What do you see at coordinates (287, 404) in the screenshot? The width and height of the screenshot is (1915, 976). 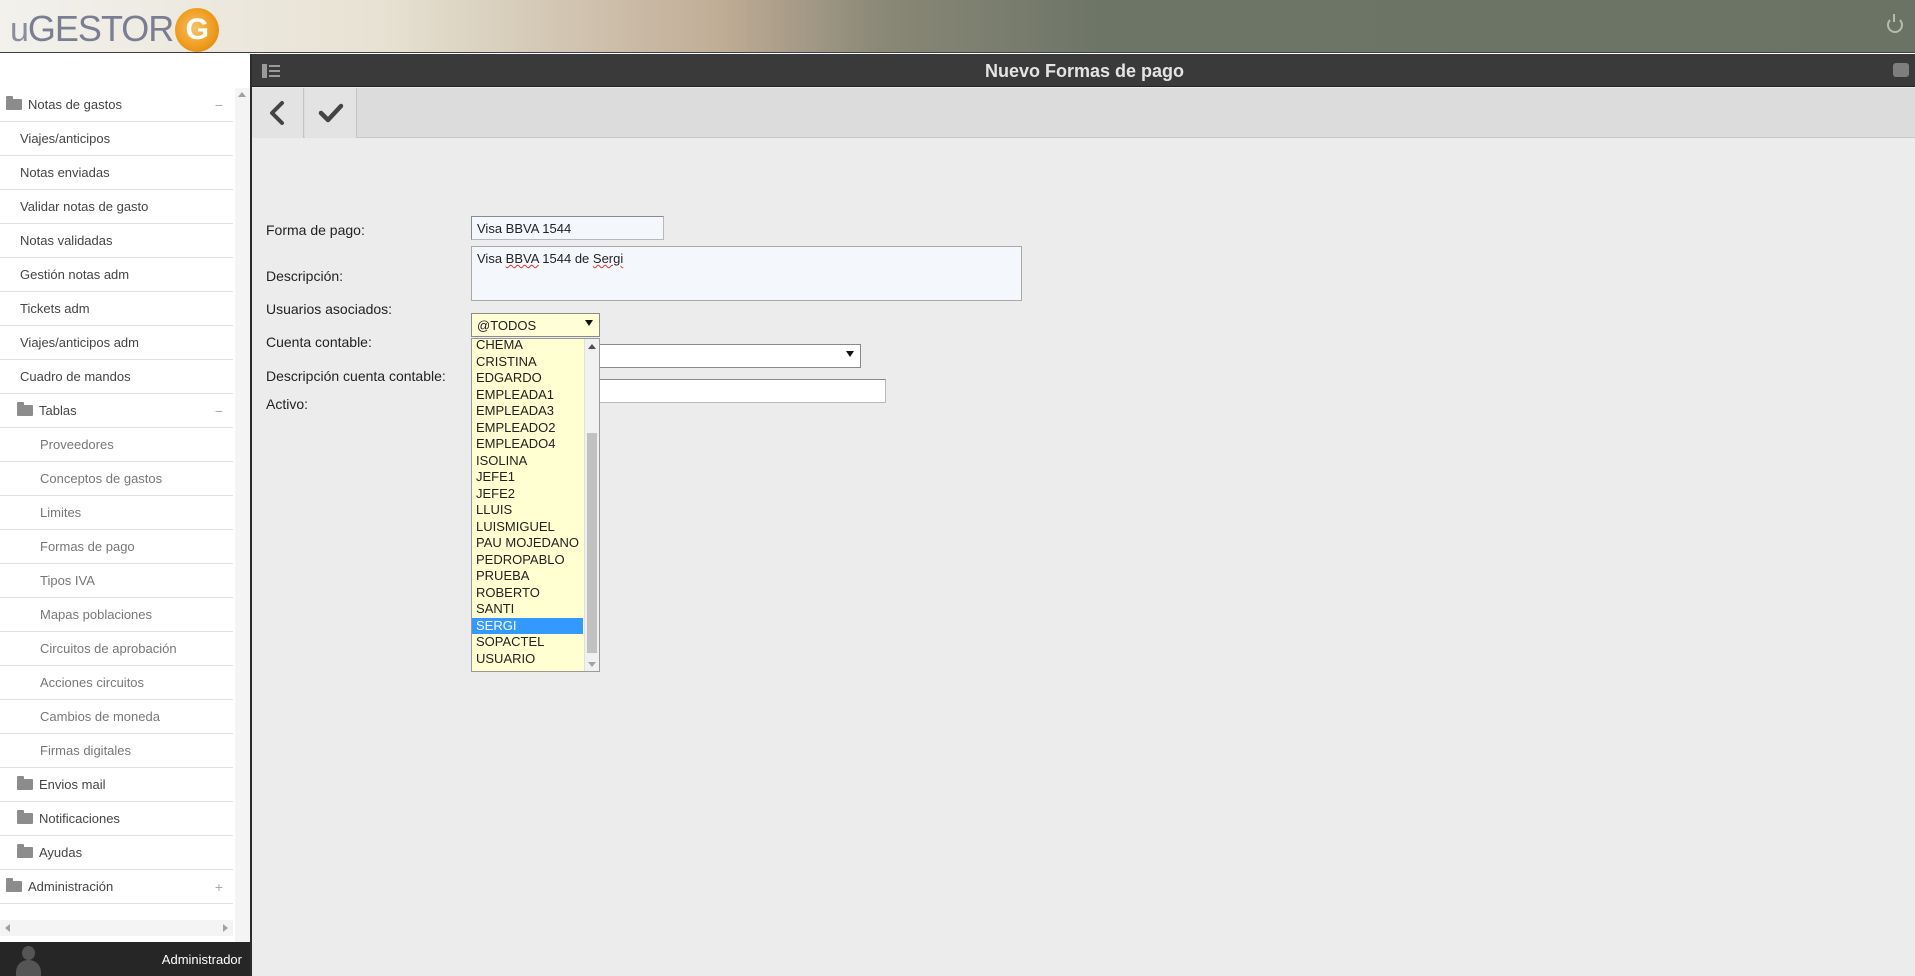 I see `activo-label: Activo:` at bounding box center [287, 404].